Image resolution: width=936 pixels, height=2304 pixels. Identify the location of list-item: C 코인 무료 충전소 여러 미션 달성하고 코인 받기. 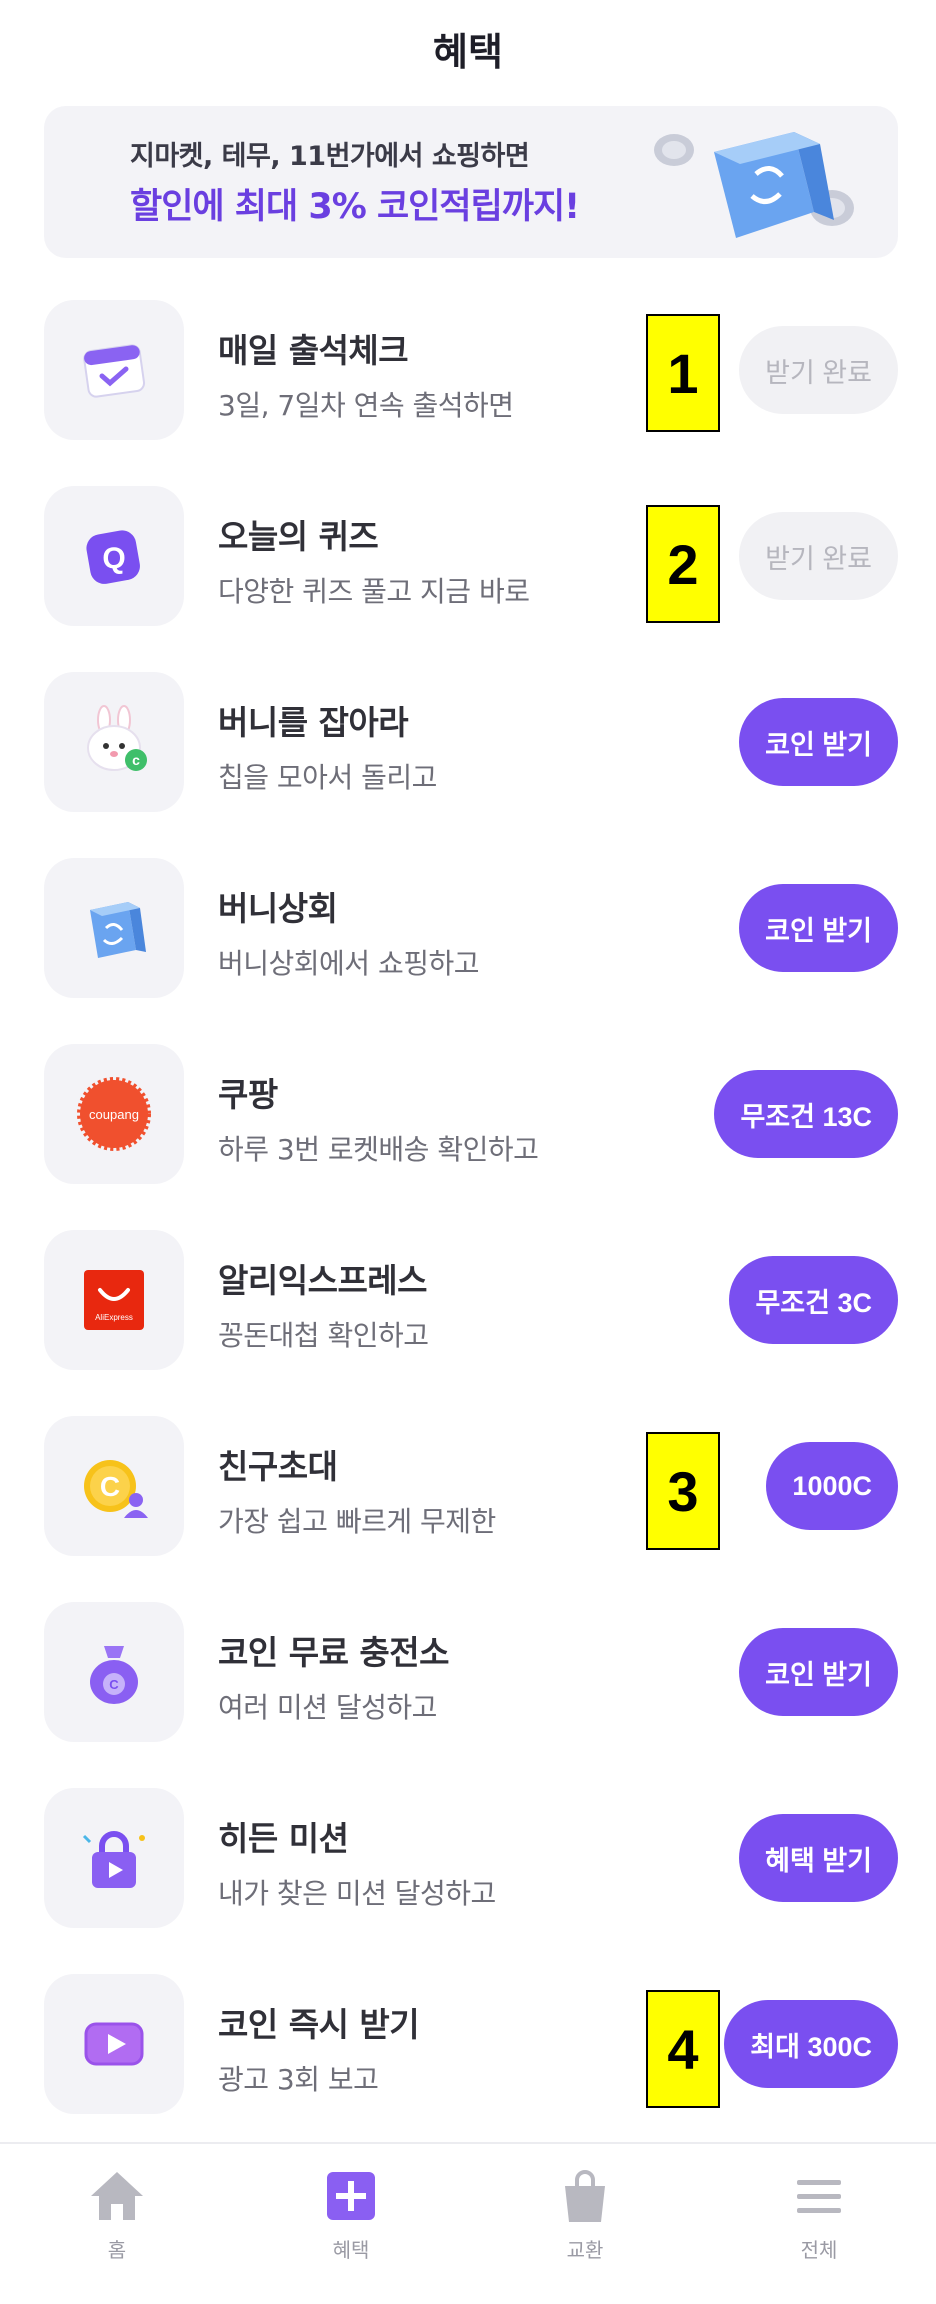
(468, 1672).